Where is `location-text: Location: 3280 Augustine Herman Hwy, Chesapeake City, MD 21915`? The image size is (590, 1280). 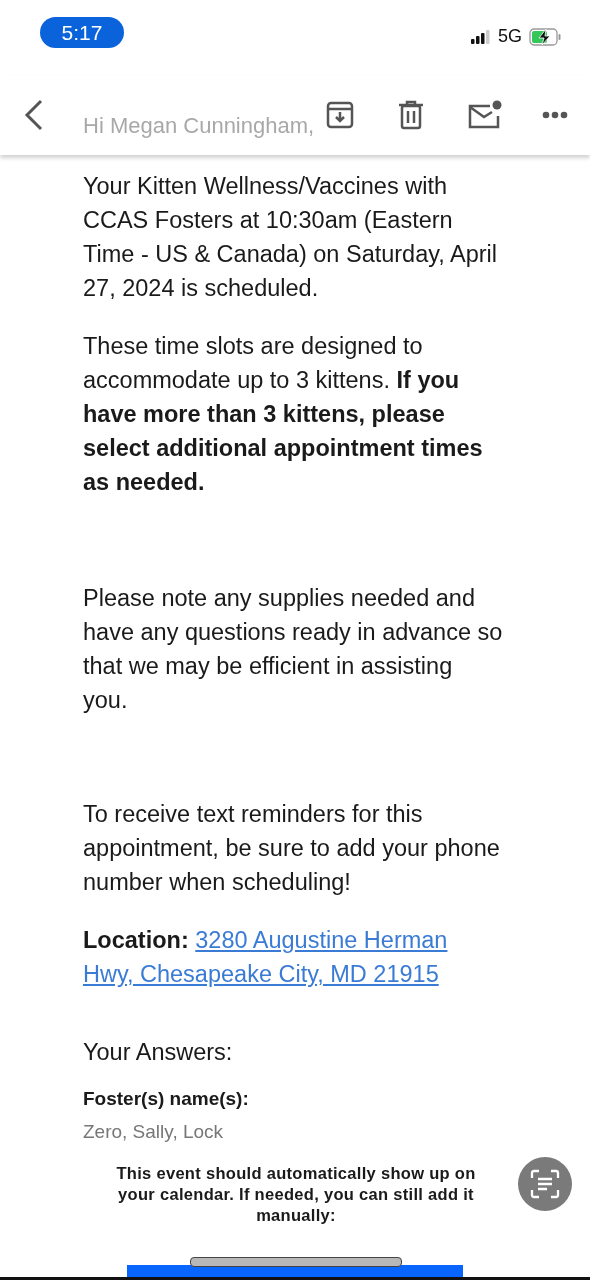 location-text: Location: 3280 Augustine Herman Hwy, Chesapeake City, MD 21915 is located at coordinates (266, 957).